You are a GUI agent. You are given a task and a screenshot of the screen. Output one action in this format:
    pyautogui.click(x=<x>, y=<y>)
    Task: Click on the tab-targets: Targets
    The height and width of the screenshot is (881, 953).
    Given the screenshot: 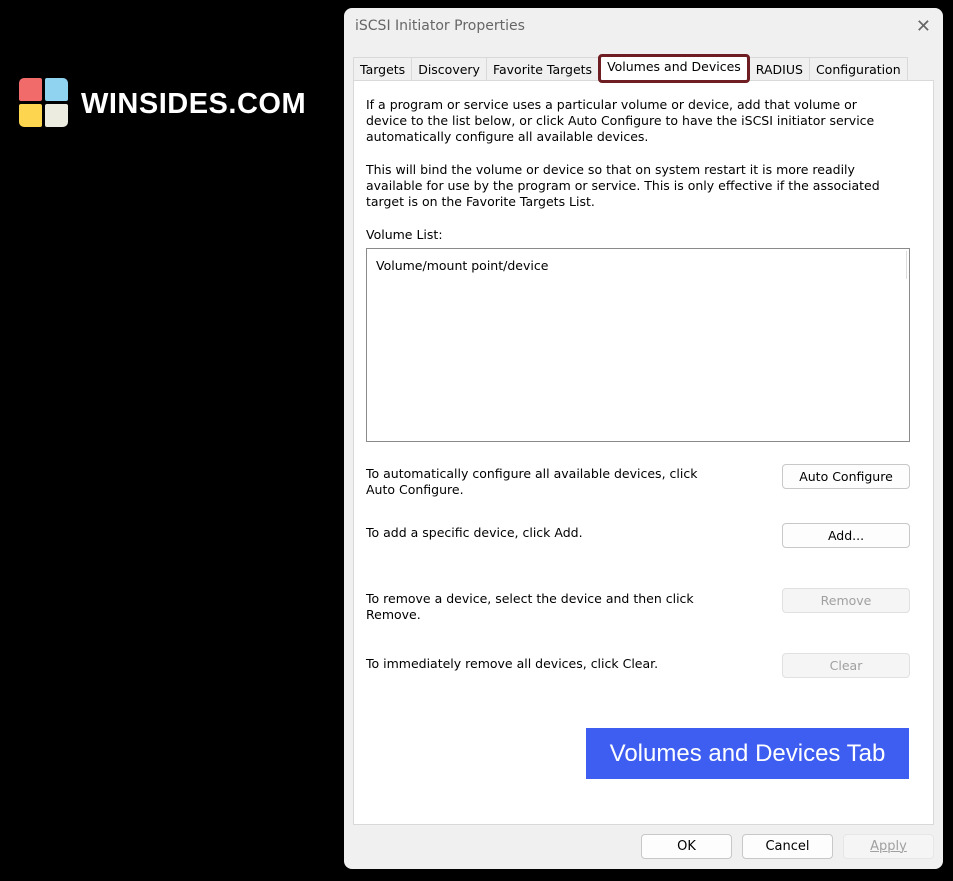 What is the action you would take?
    pyautogui.click(x=383, y=69)
    